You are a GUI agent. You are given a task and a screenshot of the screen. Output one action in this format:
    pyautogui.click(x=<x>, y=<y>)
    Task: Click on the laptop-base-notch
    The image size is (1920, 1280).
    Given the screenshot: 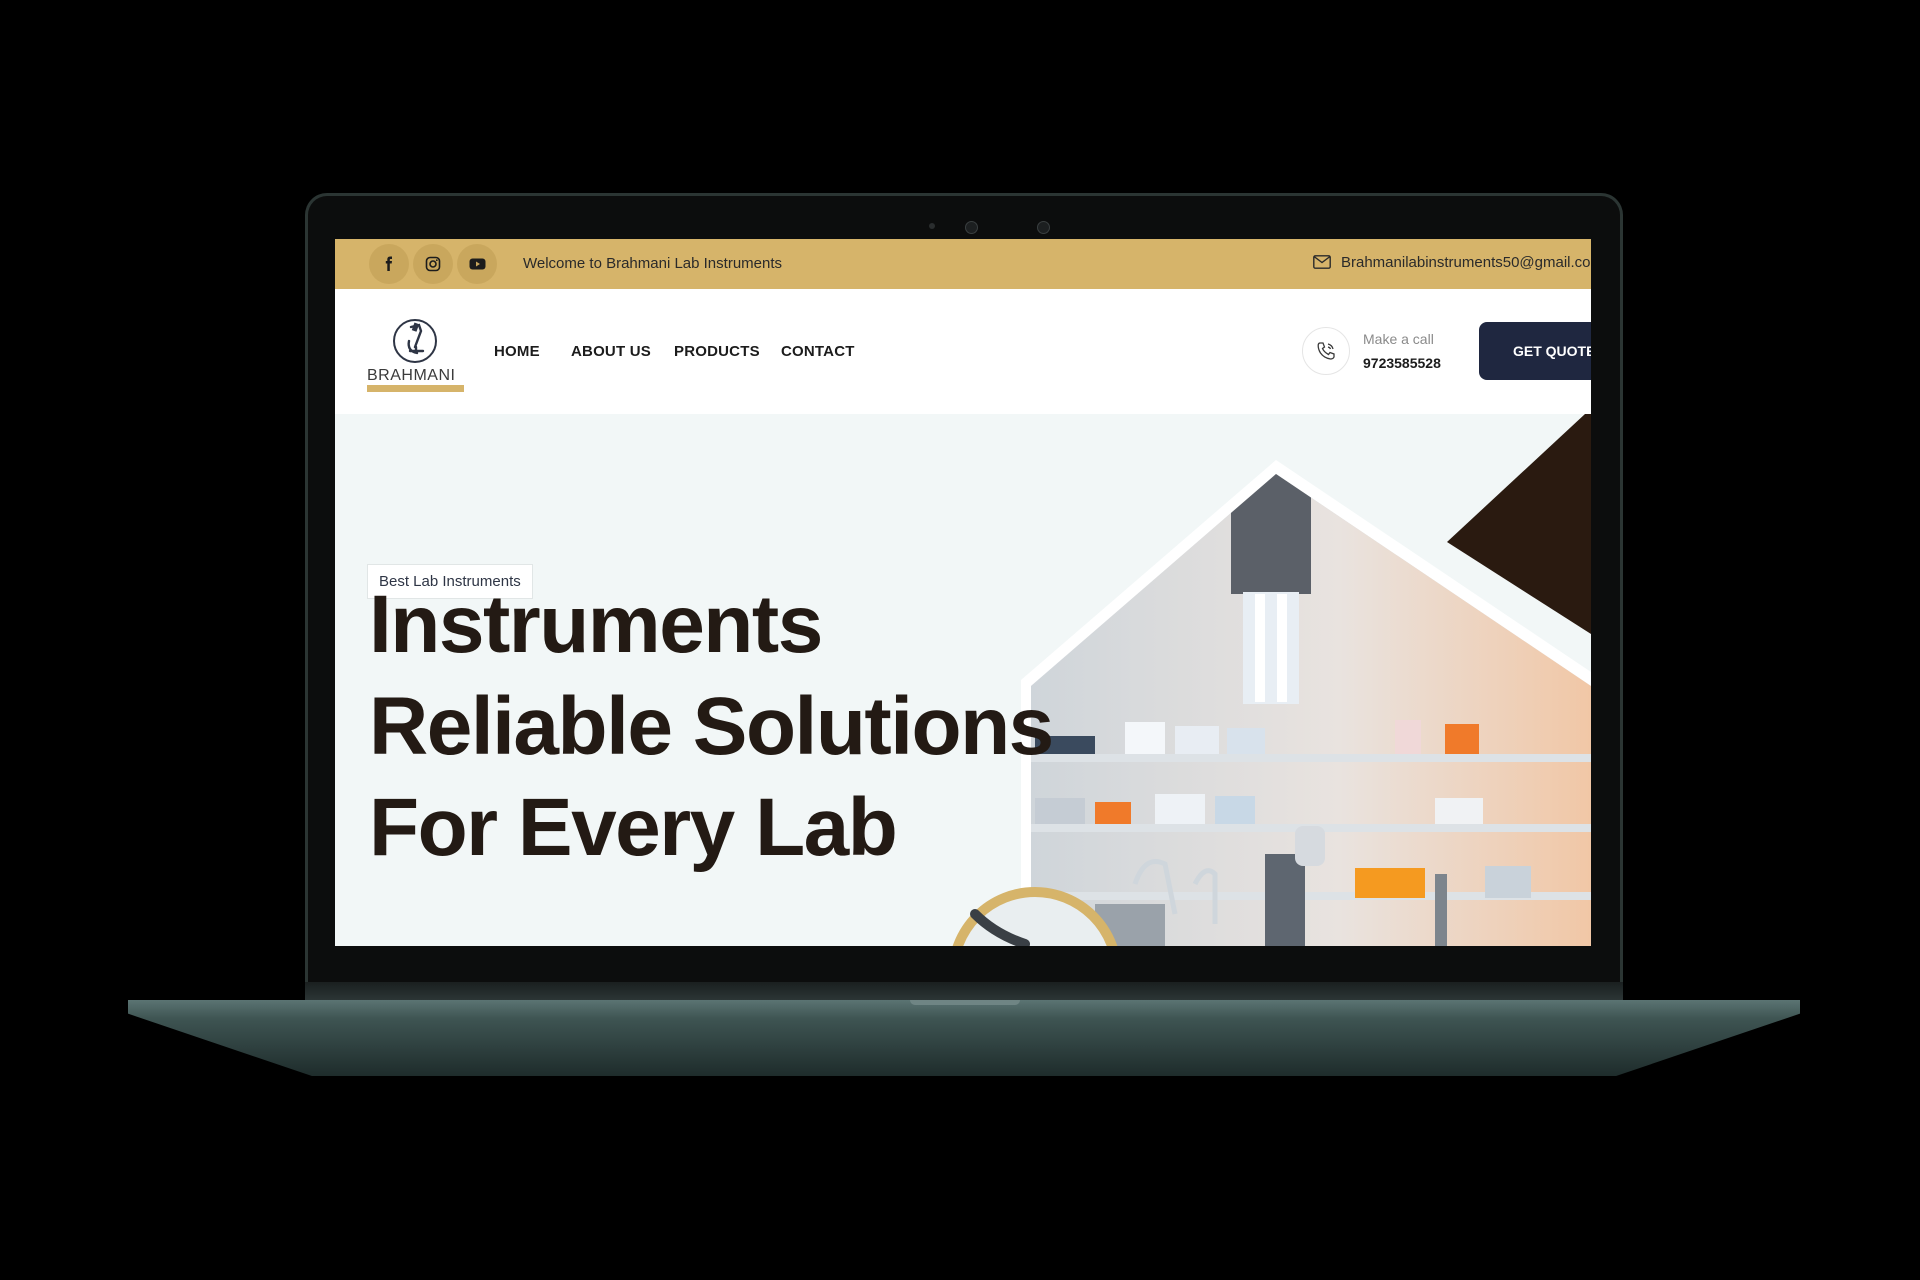 What is the action you would take?
    pyautogui.click(x=965, y=1002)
    